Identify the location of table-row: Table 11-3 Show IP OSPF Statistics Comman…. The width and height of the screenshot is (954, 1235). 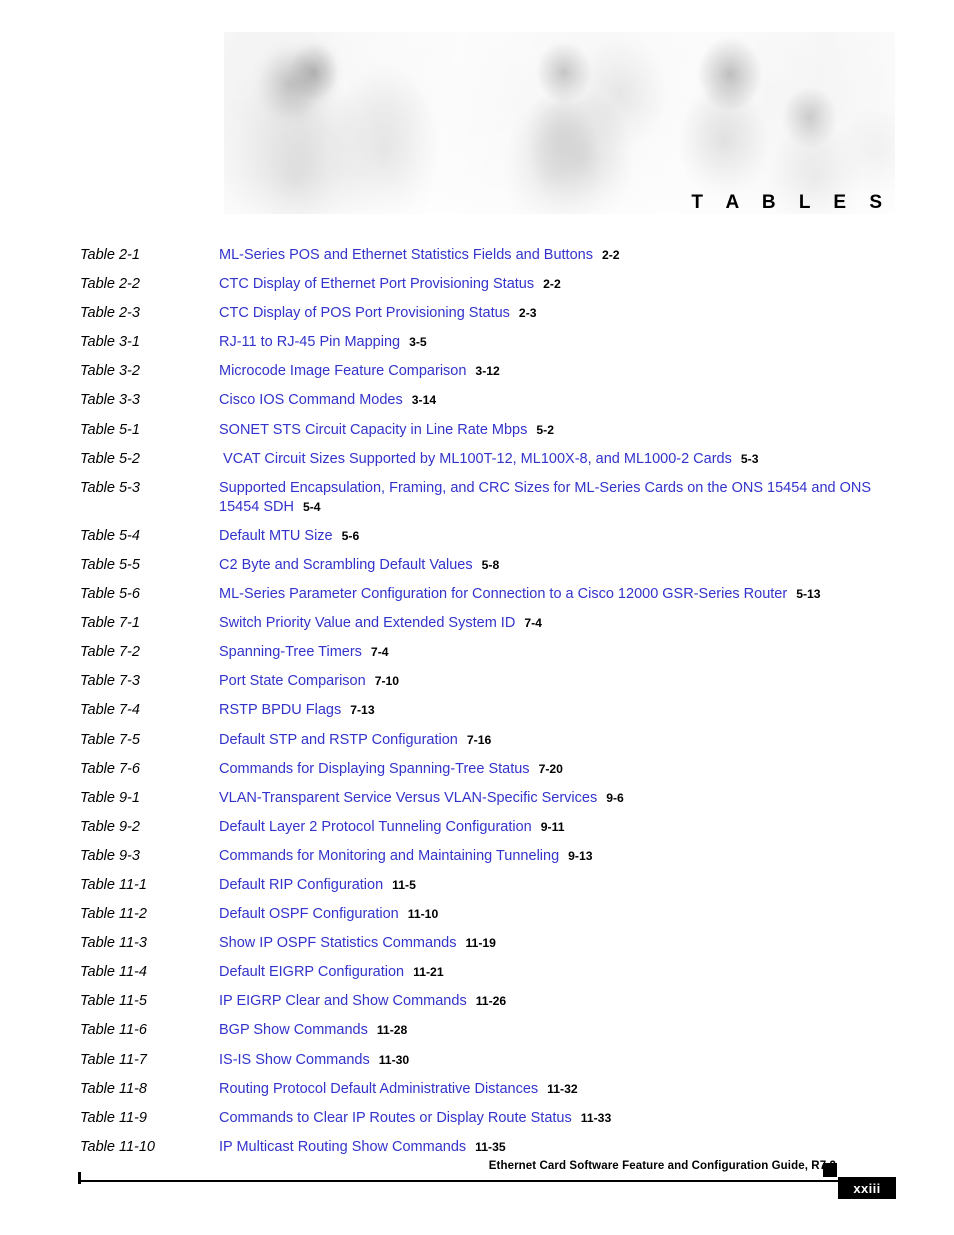
(480, 943).